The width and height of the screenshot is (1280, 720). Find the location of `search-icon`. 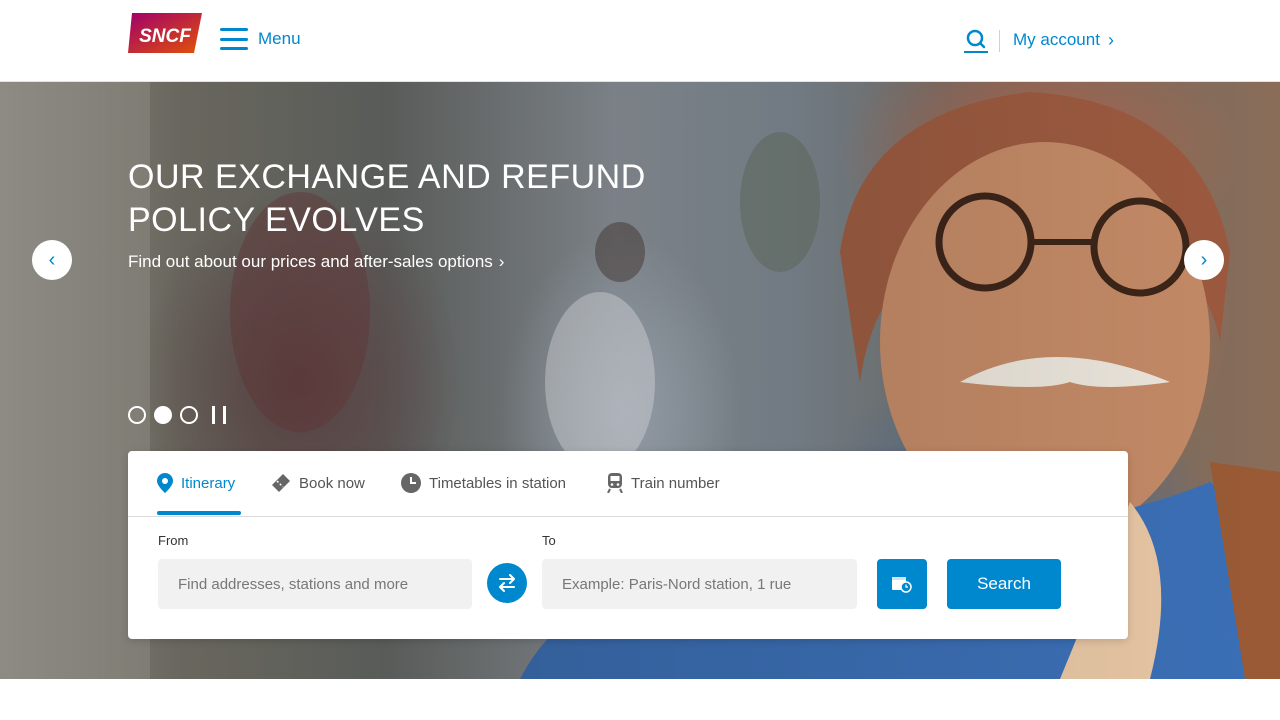

search-icon is located at coordinates (976, 41).